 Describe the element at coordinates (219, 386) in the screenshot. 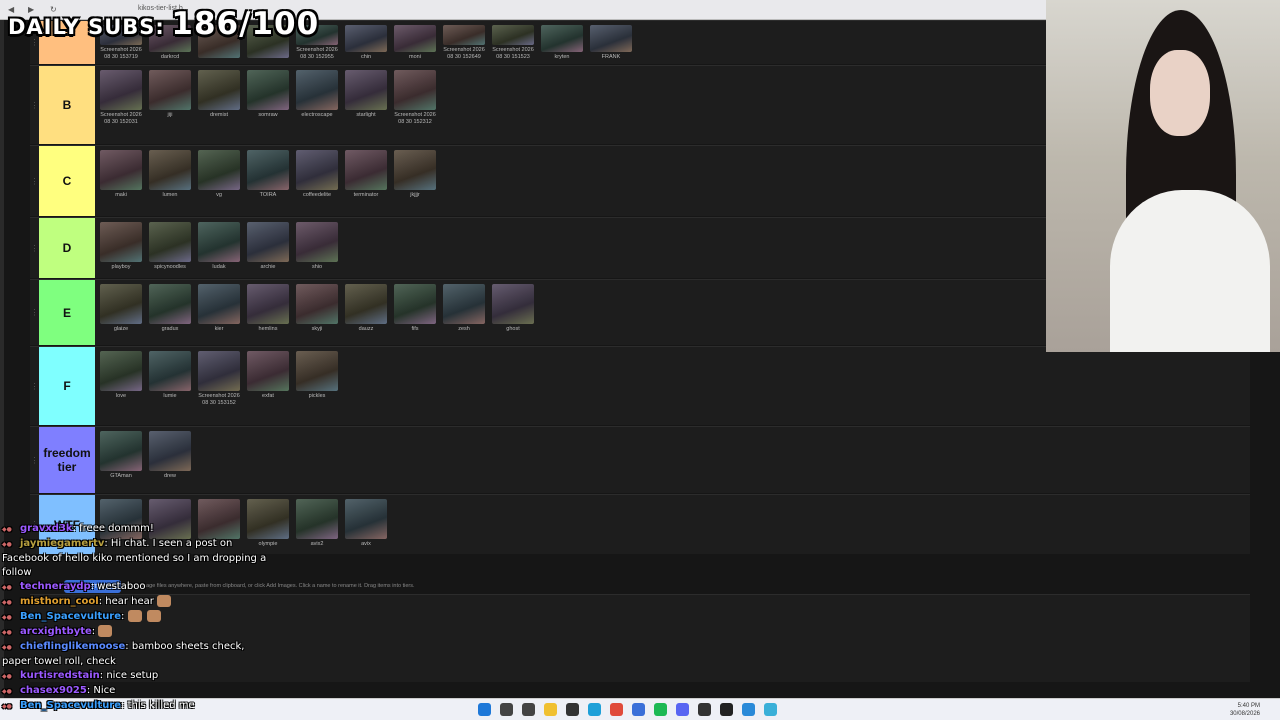

I see `tier-item: Screenshot 2026 08 30 153152` at that location.